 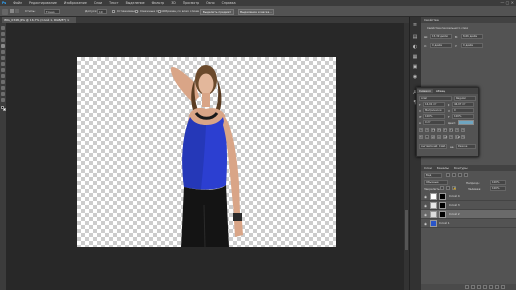 I want to click on antialias-select: Резкое, so click(x=466, y=146).